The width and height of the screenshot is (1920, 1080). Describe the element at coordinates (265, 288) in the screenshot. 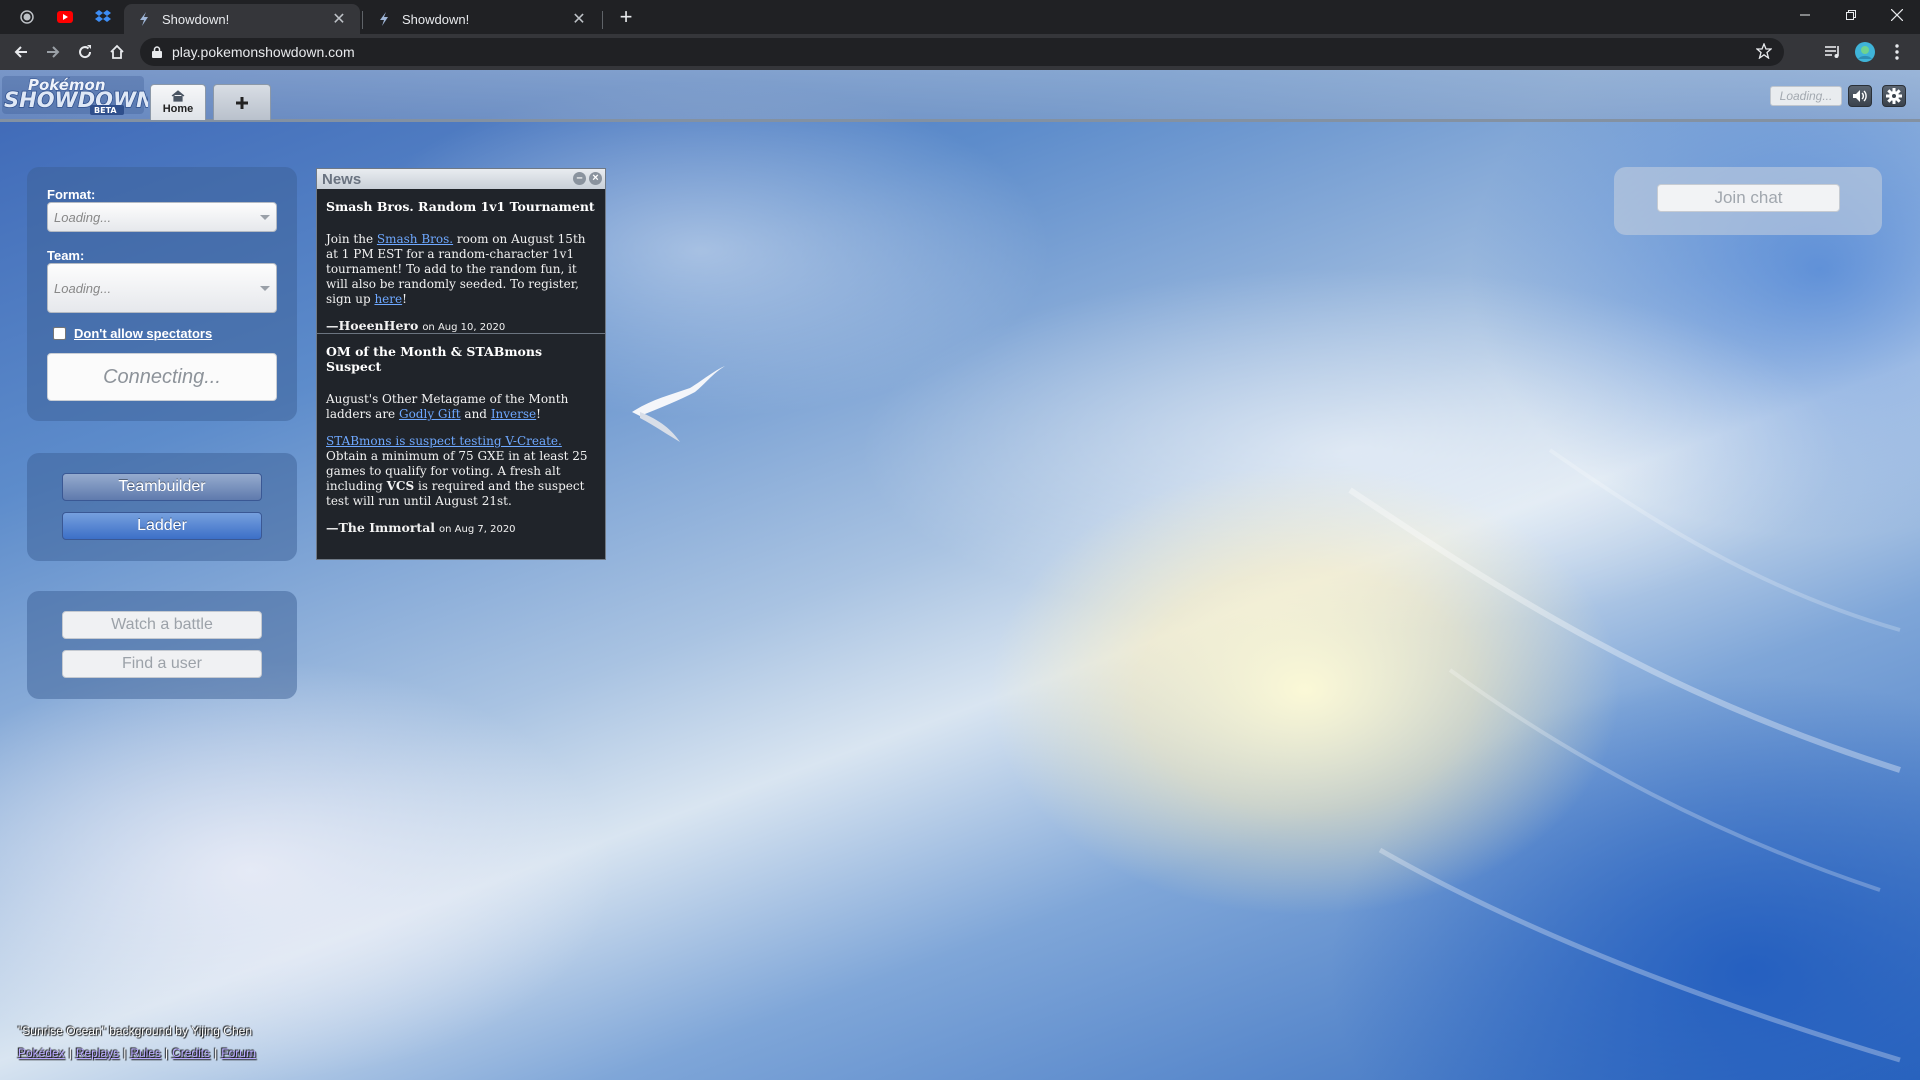

I see `chevron-down-icon` at that location.